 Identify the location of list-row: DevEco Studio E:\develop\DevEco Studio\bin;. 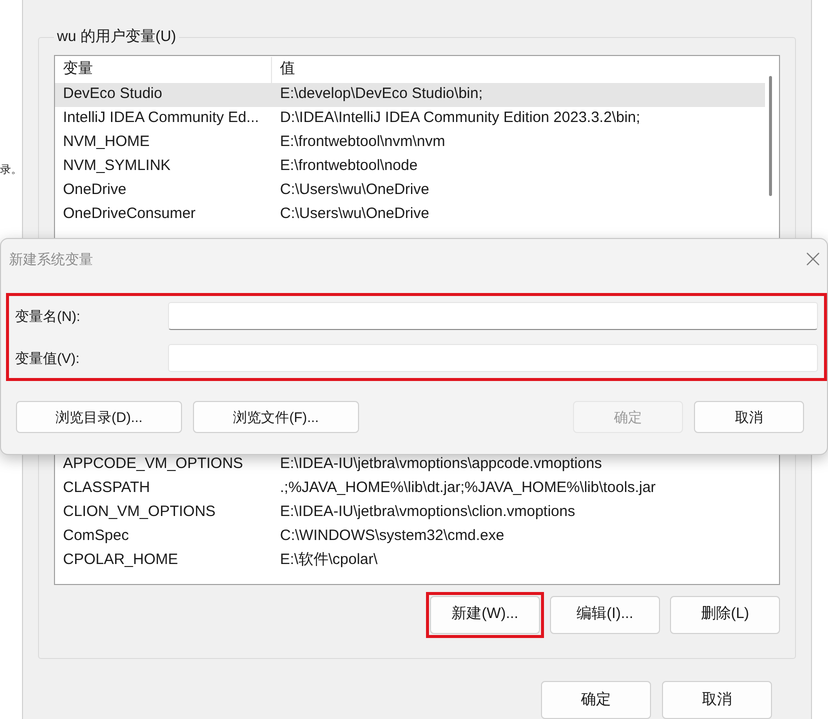
(410, 94).